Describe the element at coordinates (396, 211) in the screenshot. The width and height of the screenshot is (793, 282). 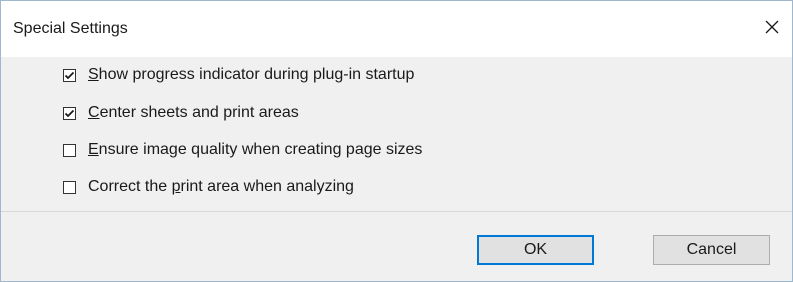
I see `separator` at that location.